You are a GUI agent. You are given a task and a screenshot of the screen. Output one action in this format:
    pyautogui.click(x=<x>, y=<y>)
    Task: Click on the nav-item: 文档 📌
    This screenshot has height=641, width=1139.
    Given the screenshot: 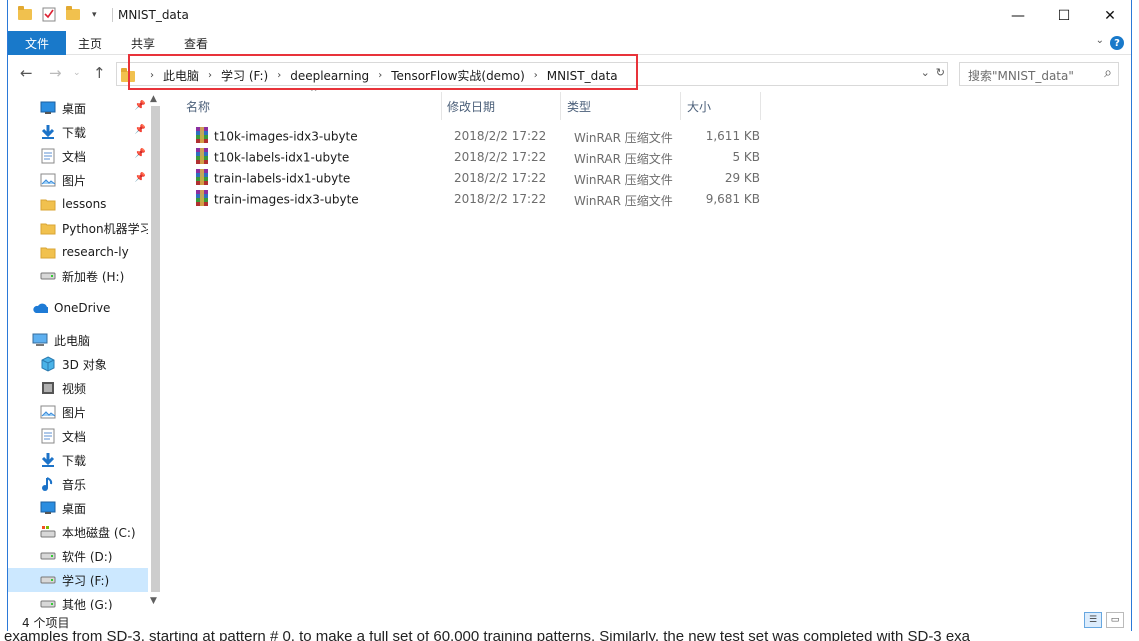 What is the action you would take?
    pyautogui.click(x=78, y=156)
    